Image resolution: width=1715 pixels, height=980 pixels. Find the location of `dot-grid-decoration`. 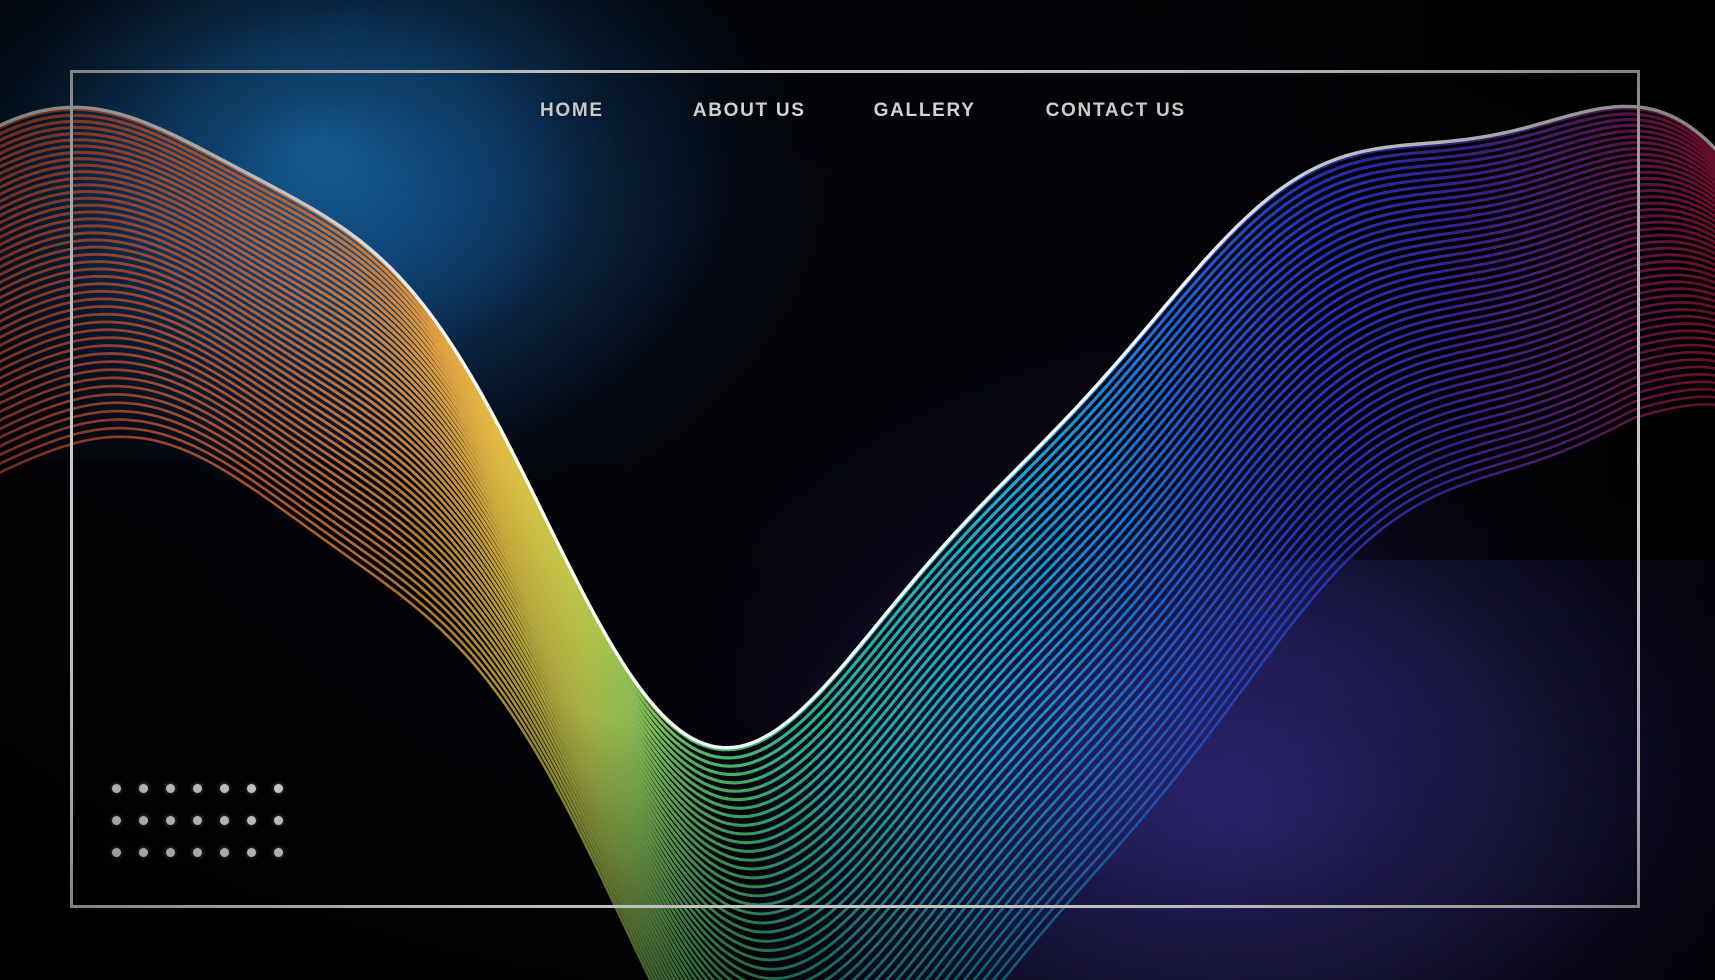

dot-grid-decoration is located at coordinates (206, 832).